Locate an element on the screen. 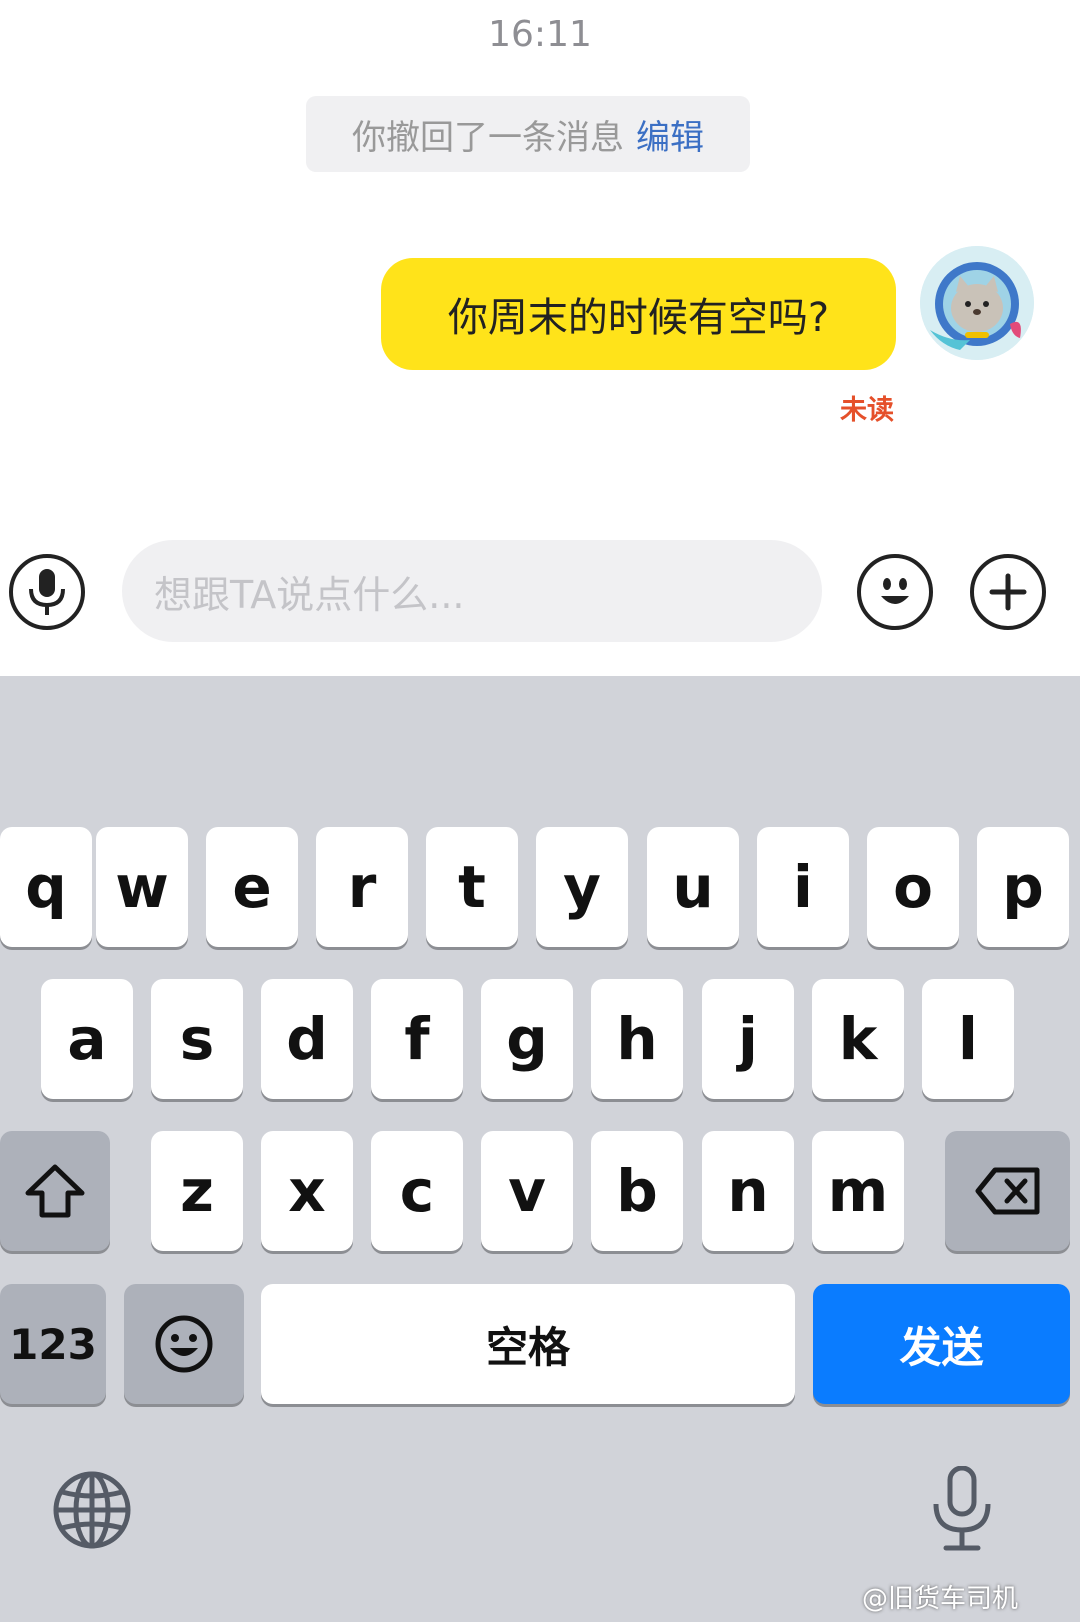 This screenshot has height=1622, width=1080. smile-icon is located at coordinates (895, 591).